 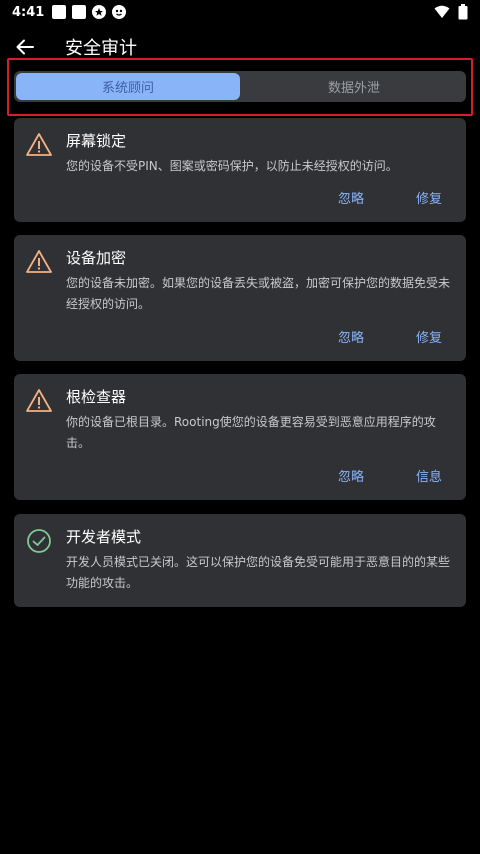 I want to click on card-actions: 忽略 信息, so click(x=390, y=475).